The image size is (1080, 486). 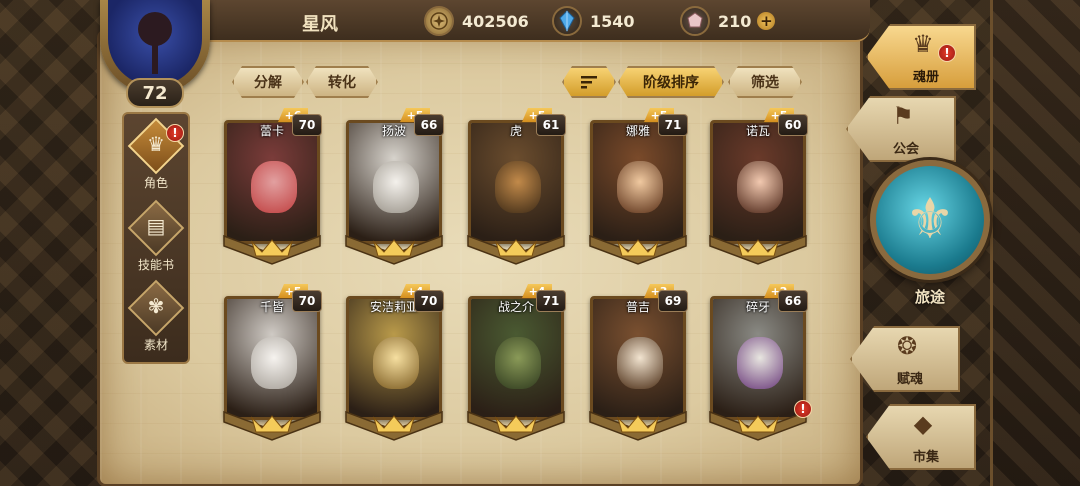 I want to click on player-name: 星风, so click(x=320, y=24).